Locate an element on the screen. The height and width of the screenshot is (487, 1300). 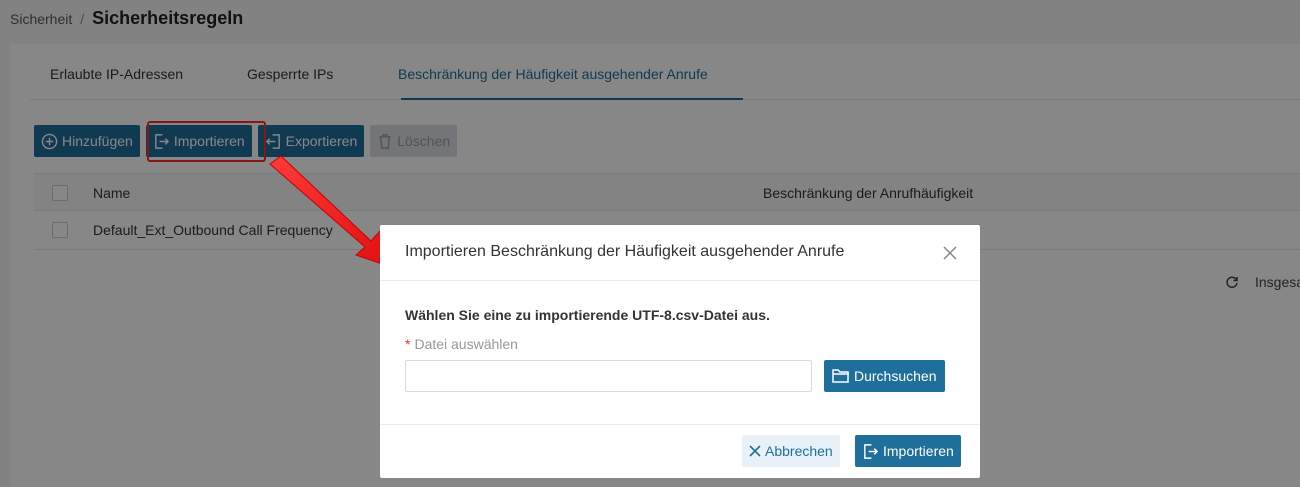
file-path-input is located at coordinates (608, 376).